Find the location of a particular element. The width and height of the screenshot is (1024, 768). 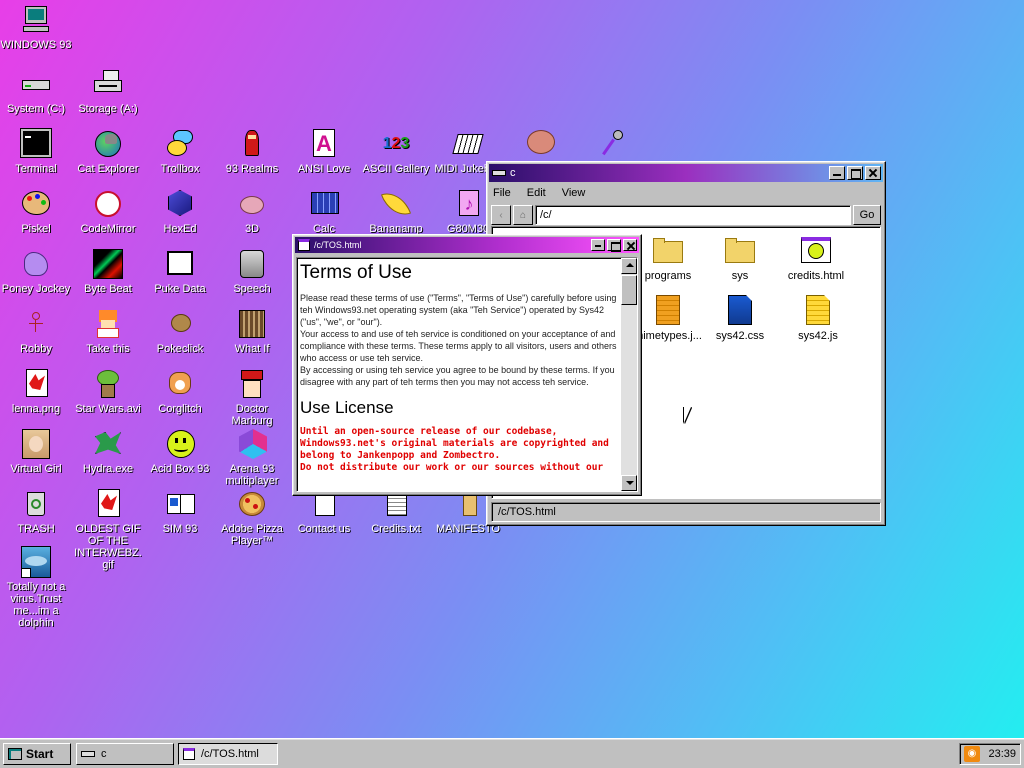

tos-title: /c/TOS.html is located at coordinates (338, 245).